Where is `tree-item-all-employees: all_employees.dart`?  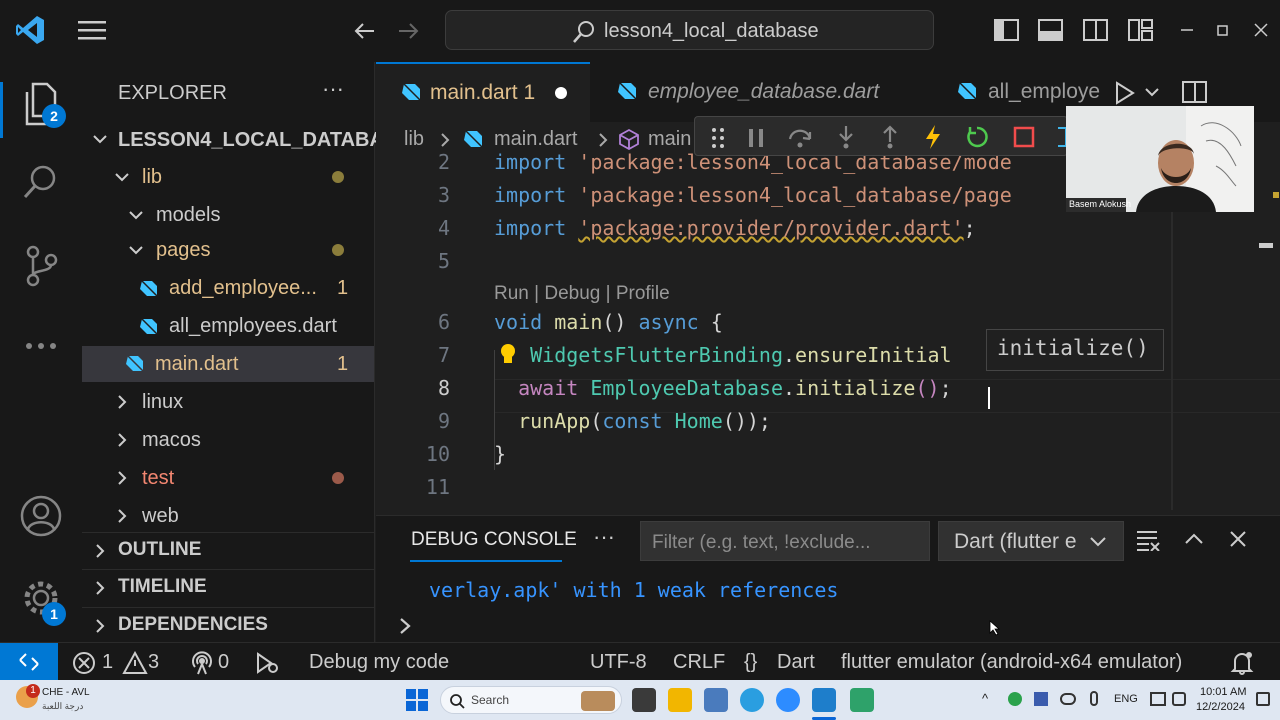
tree-item-all-employees: all_employees.dart is located at coordinates (228, 326).